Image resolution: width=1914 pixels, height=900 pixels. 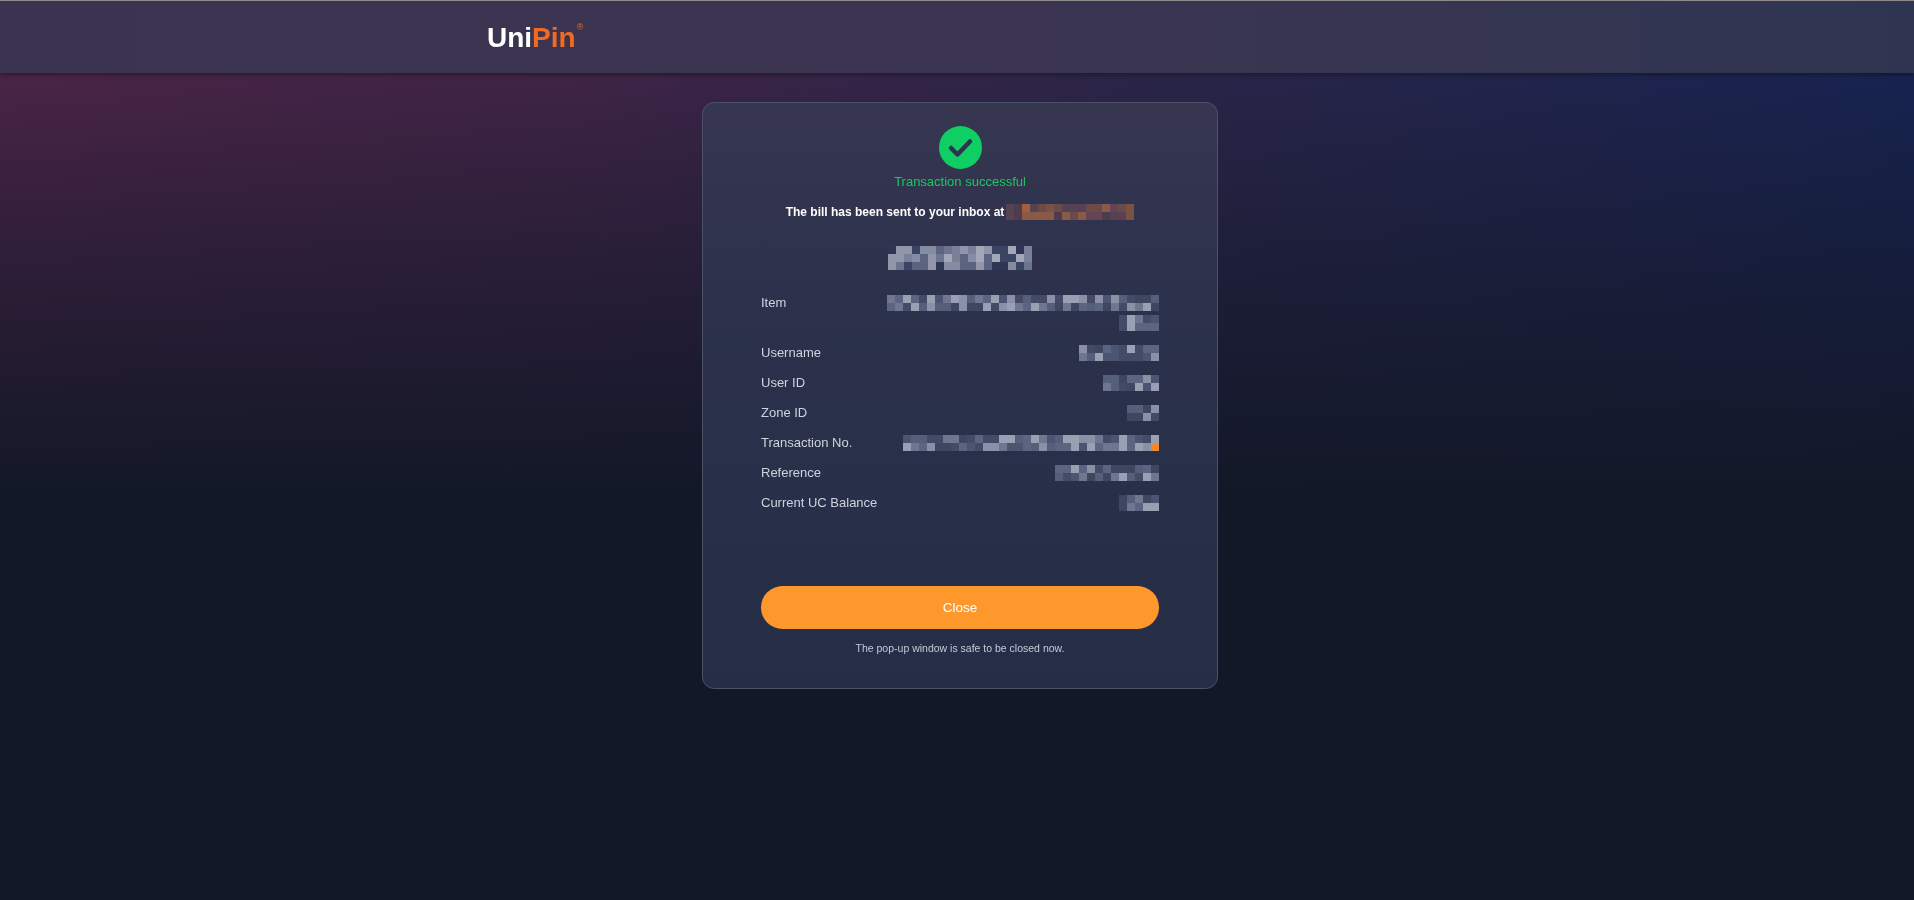 I want to click on detail-label: Current UC Balance, so click(x=820, y=503).